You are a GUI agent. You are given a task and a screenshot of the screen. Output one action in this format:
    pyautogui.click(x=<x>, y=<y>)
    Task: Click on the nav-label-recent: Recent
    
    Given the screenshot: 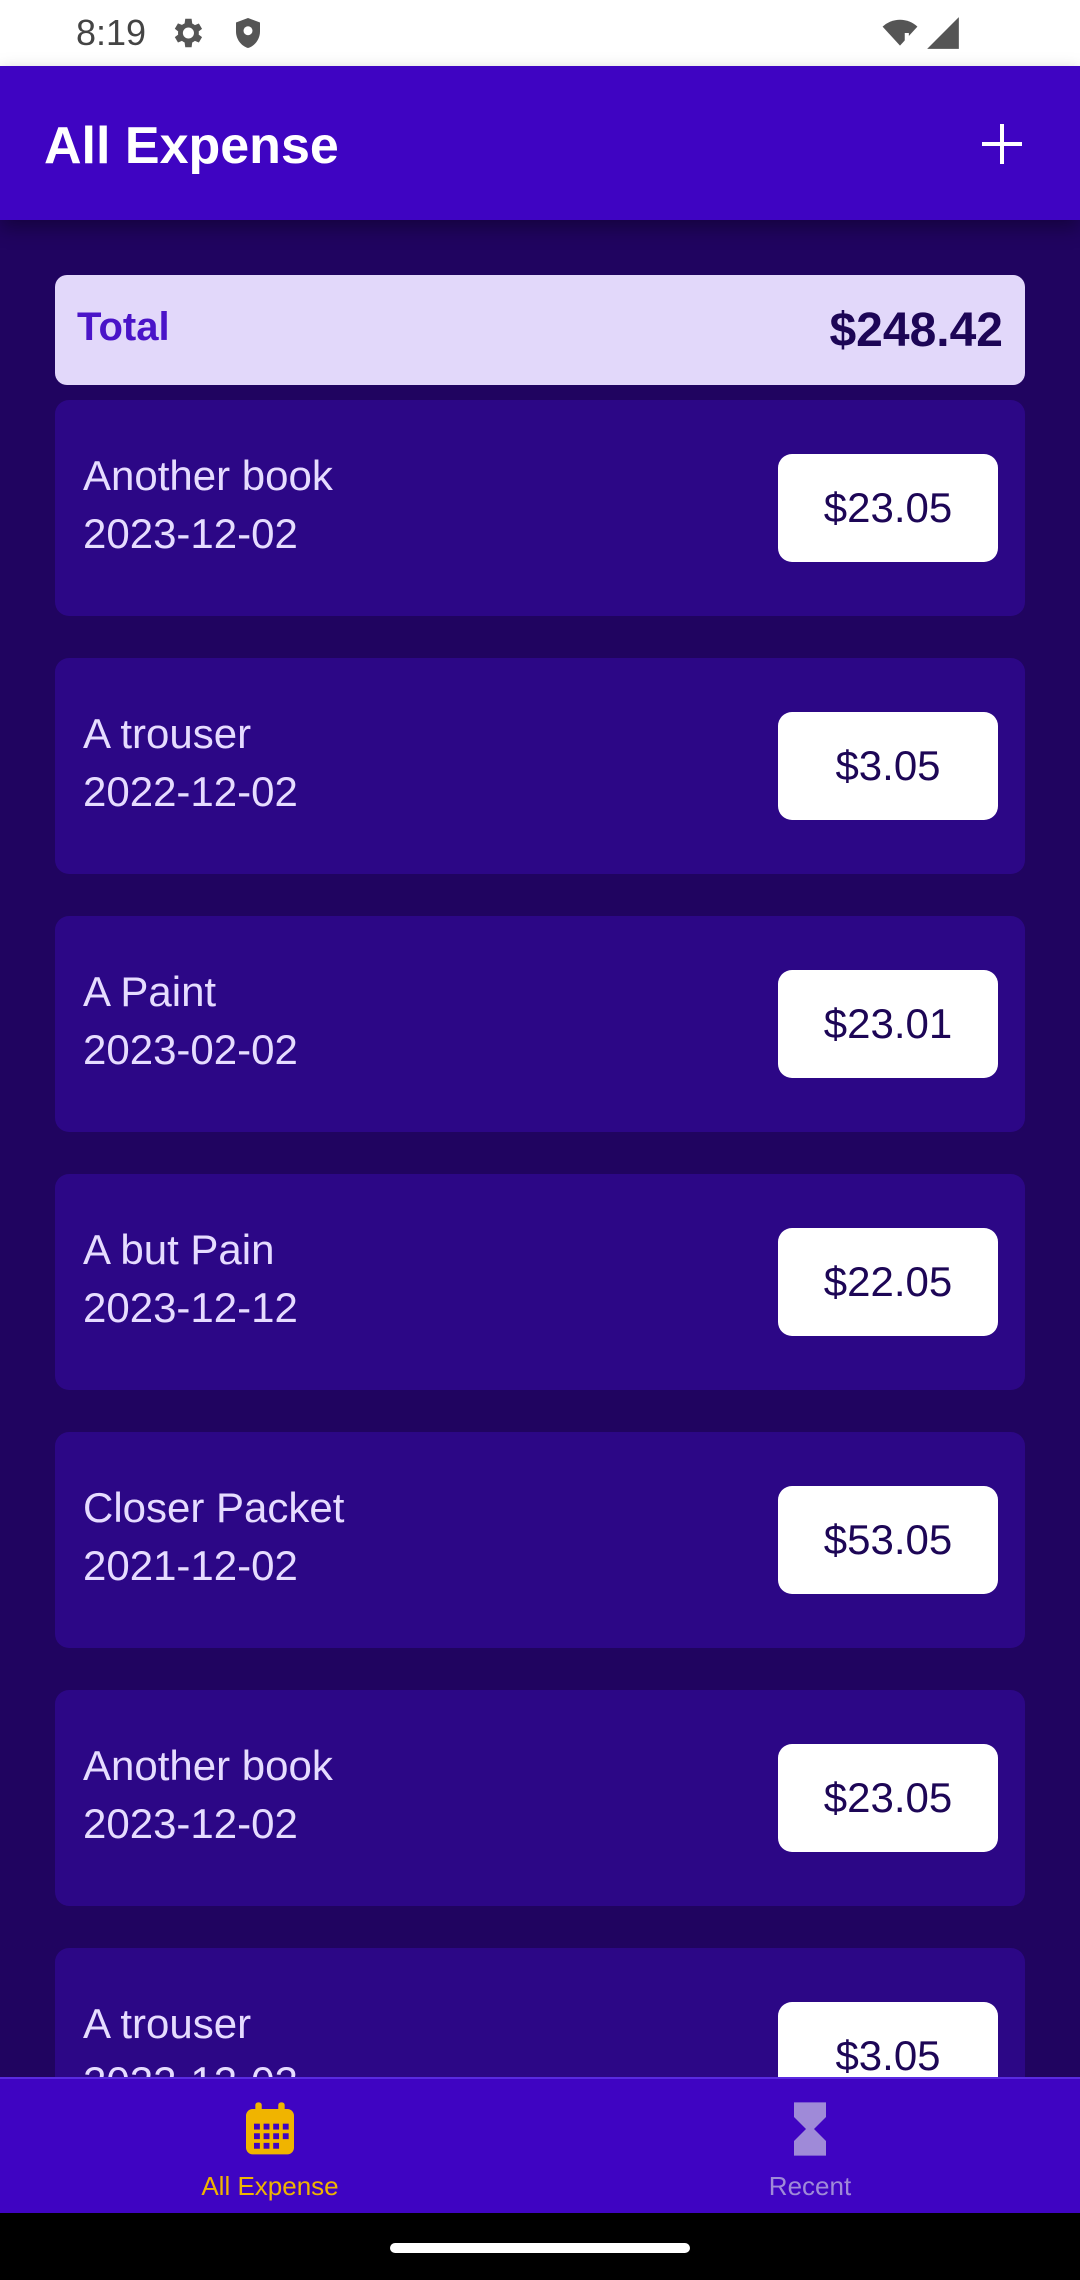 What is the action you would take?
    pyautogui.click(x=810, y=2186)
    